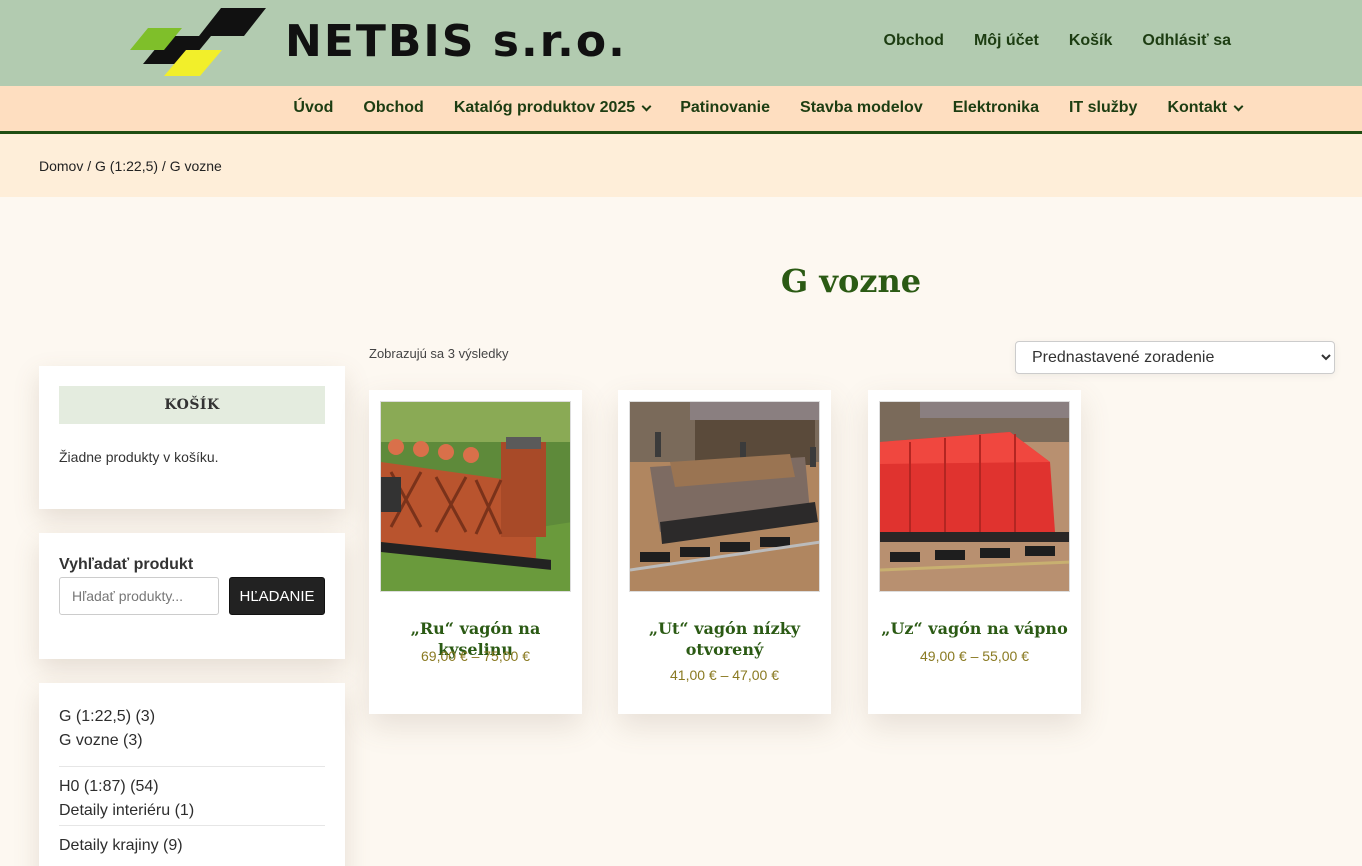 The height and width of the screenshot is (866, 1362). What do you see at coordinates (1175, 357) in the screenshot?
I see `sort-select: Prednastavené zoradenie` at bounding box center [1175, 357].